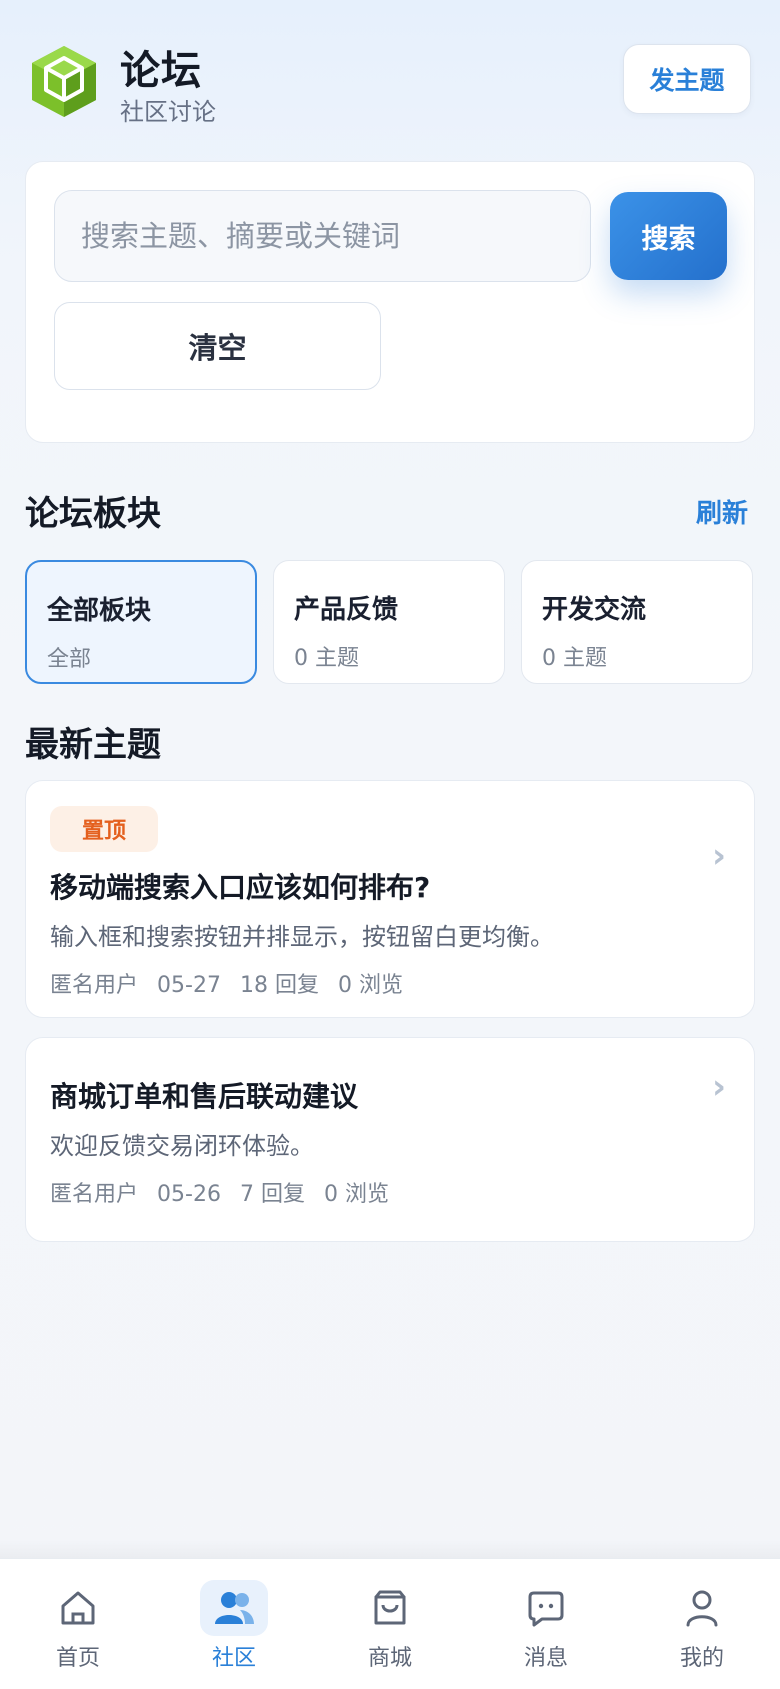  What do you see at coordinates (93, 514) in the screenshot?
I see `boards-section-title: 论坛板块` at bounding box center [93, 514].